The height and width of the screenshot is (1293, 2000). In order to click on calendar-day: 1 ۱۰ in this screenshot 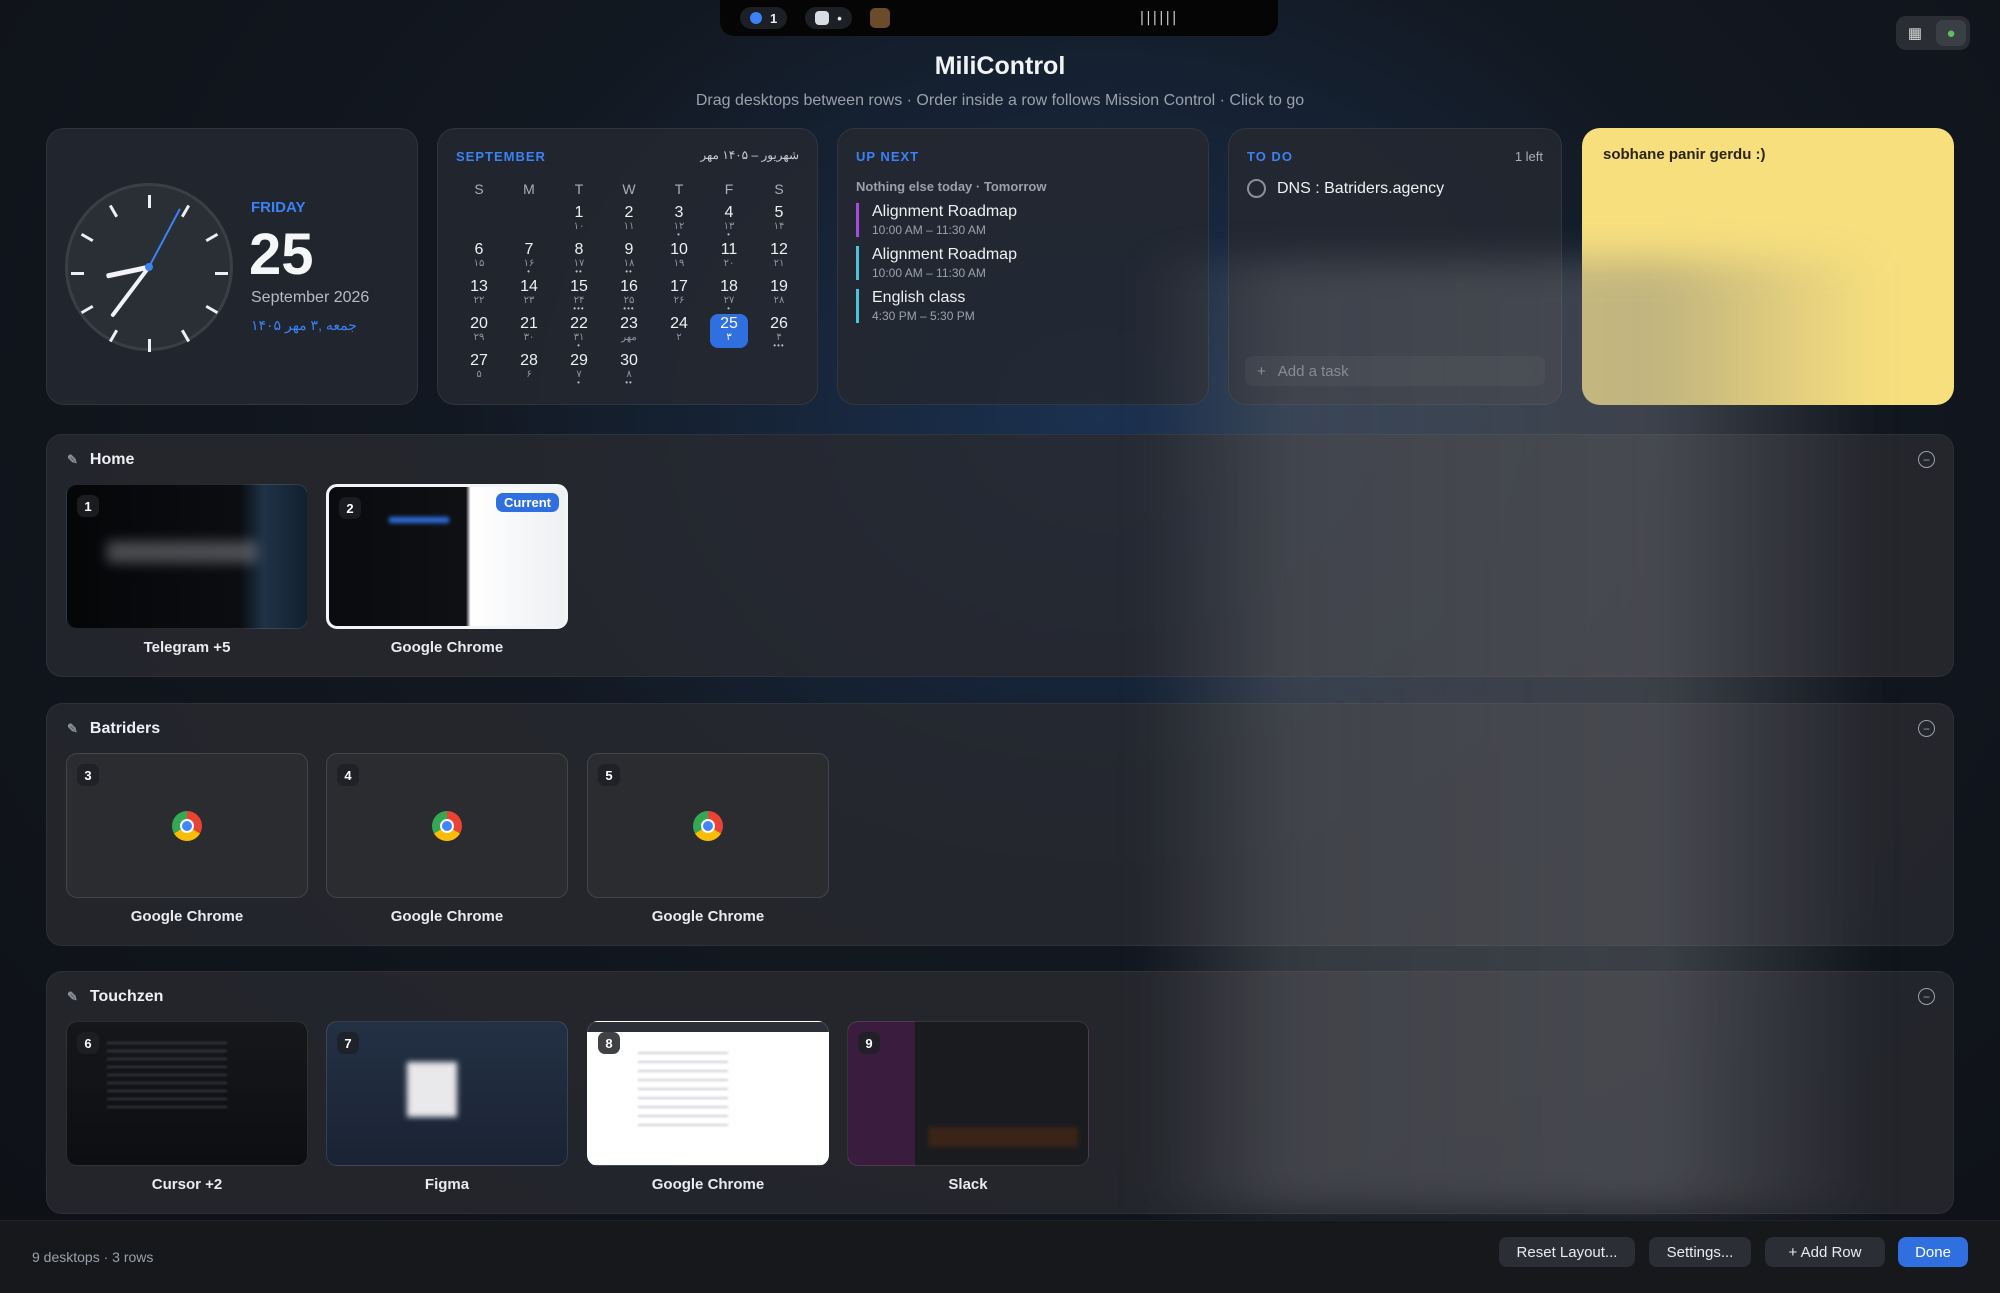, I will do `click(579, 221)`.